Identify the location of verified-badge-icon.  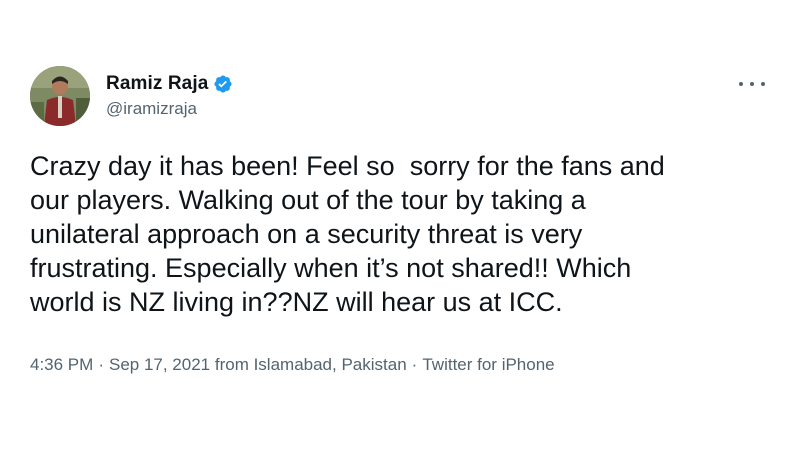
(223, 84).